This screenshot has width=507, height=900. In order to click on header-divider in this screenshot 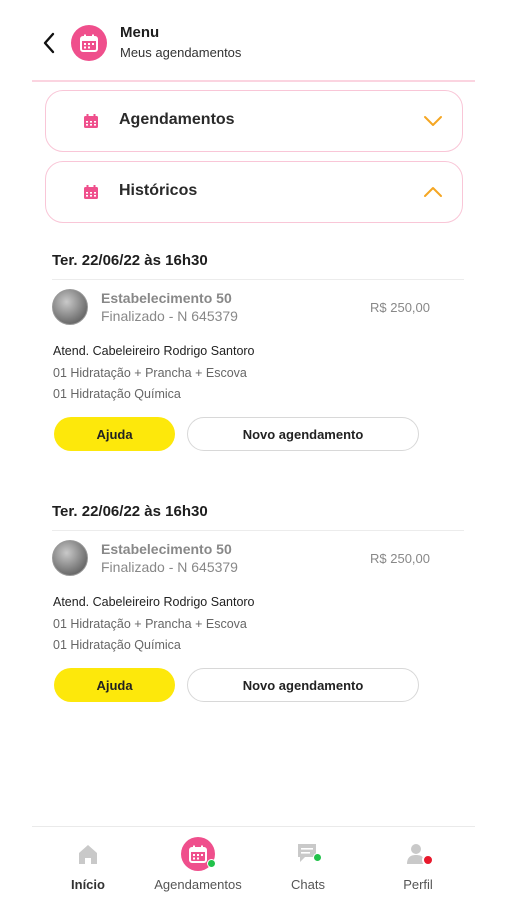, I will do `click(253, 81)`.